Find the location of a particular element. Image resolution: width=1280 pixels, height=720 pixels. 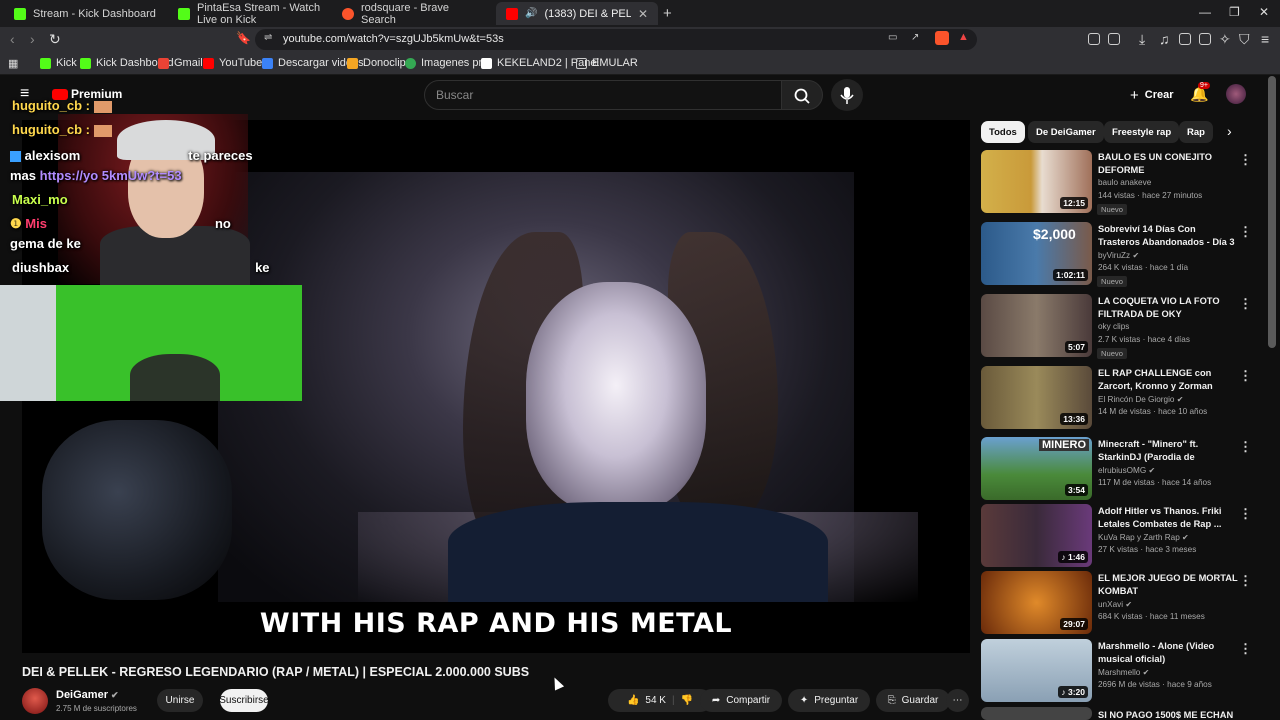

video-thumbnail: MINERO 3:54 is located at coordinates (1036, 468).